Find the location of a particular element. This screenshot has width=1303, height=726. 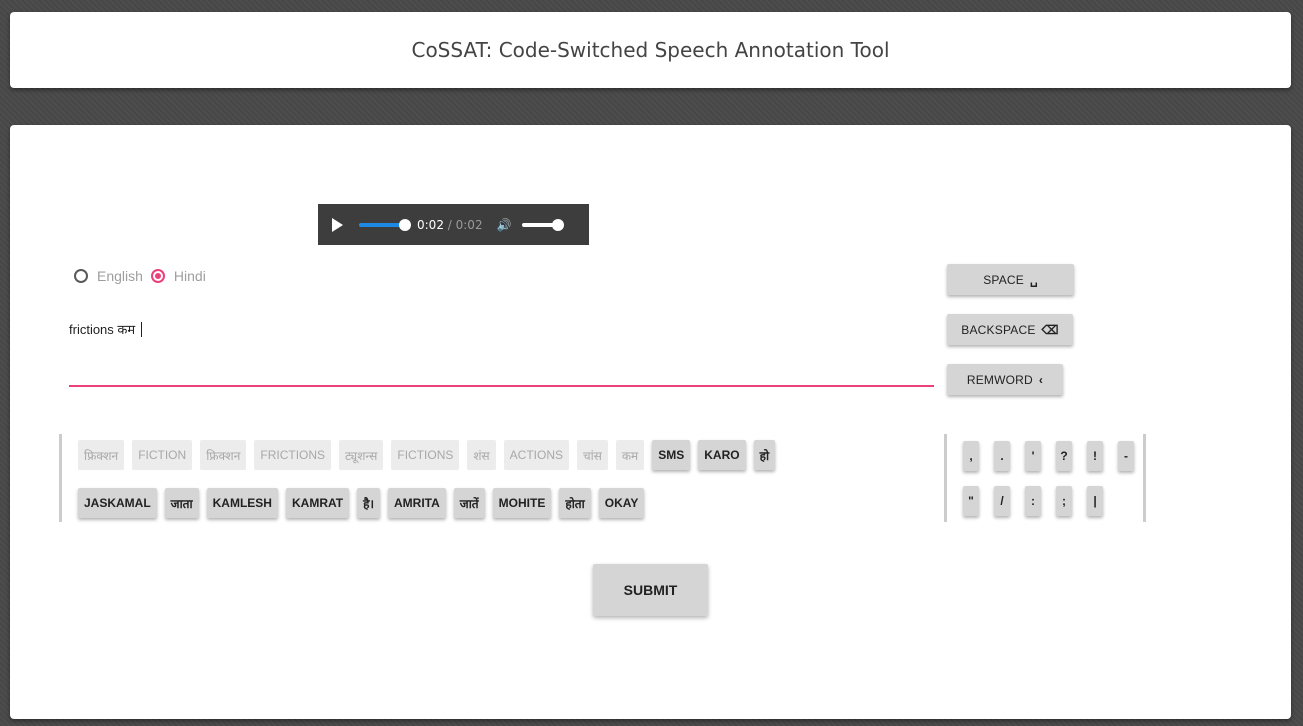

suggestion-chip-r2-6: जातें is located at coordinates (469, 503).